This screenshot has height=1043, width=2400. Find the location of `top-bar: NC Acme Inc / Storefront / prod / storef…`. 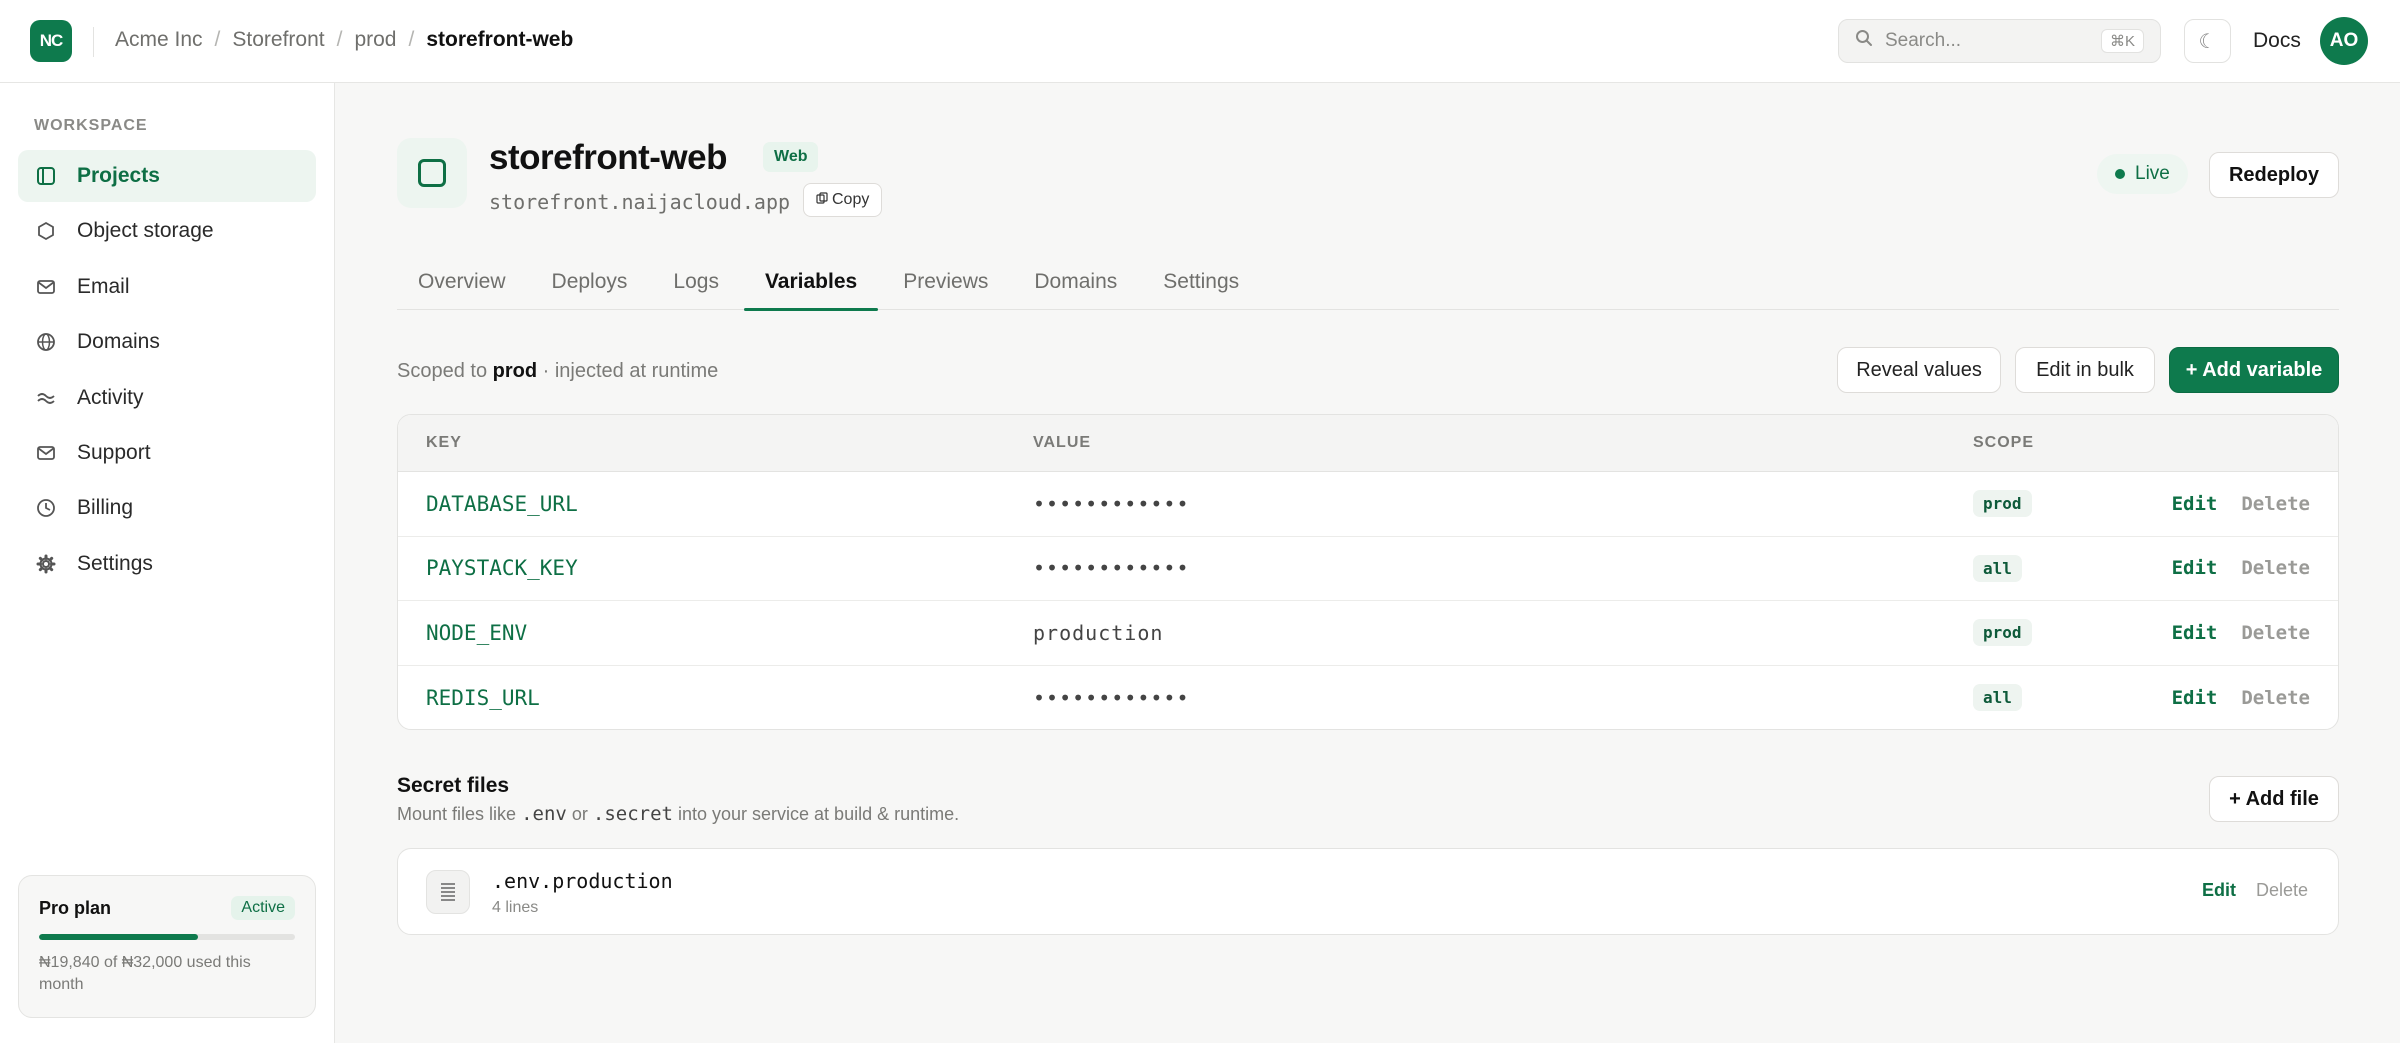

top-bar: NC Acme Inc / Storefront / prod / storef… is located at coordinates (1200, 41).